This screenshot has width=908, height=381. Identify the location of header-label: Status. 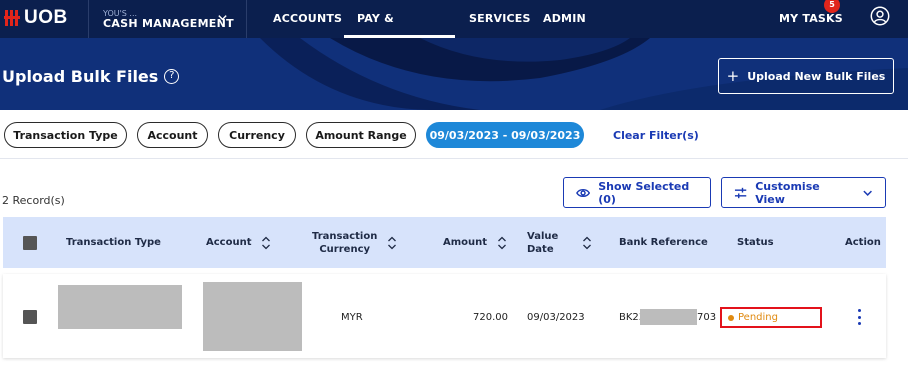
(755, 242).